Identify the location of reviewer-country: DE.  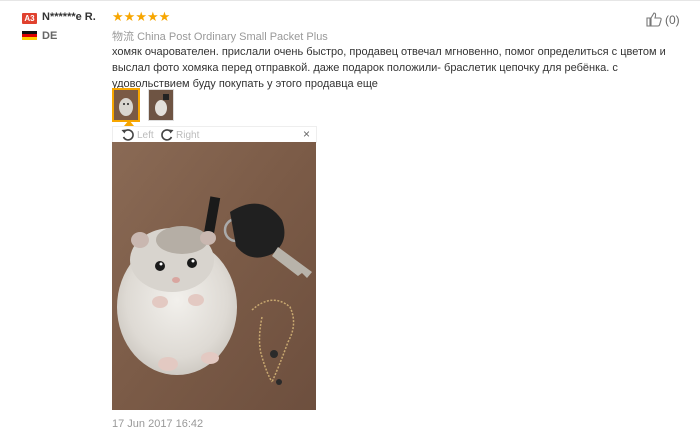
(50, 36).